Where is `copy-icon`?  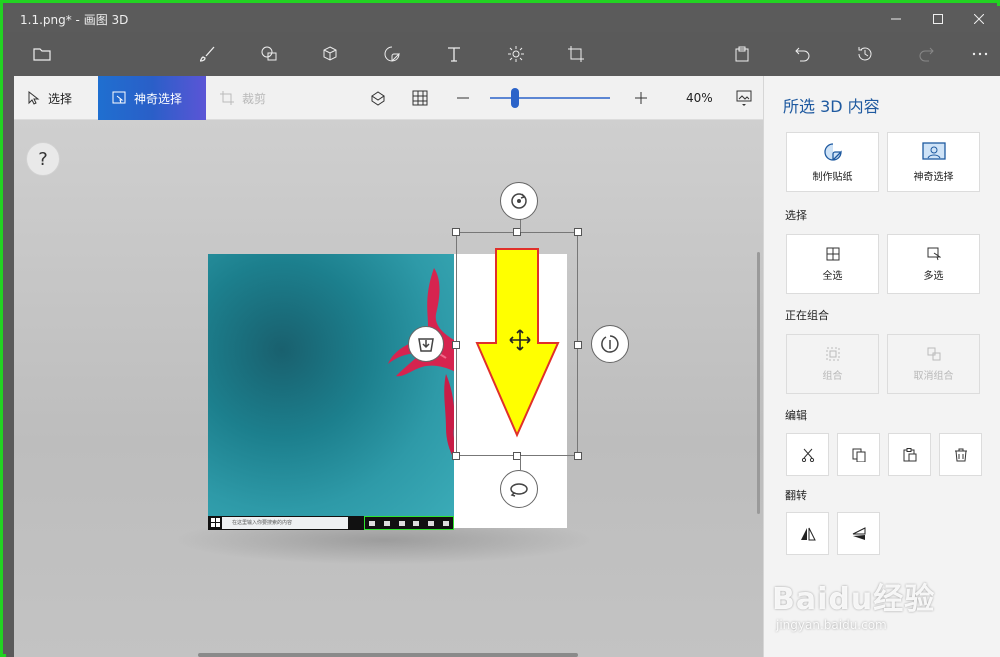 copy-icon is located at coordinates (858, 455).